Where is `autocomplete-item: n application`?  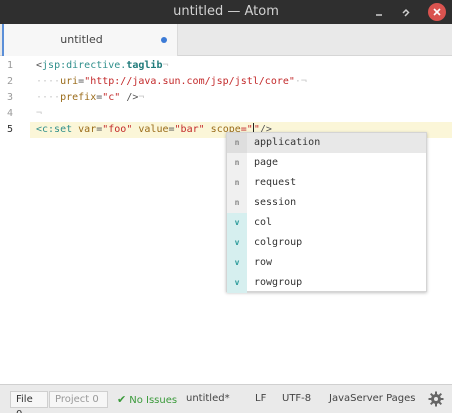 autocomplete-item: n application is located at coordinates (326, 143).